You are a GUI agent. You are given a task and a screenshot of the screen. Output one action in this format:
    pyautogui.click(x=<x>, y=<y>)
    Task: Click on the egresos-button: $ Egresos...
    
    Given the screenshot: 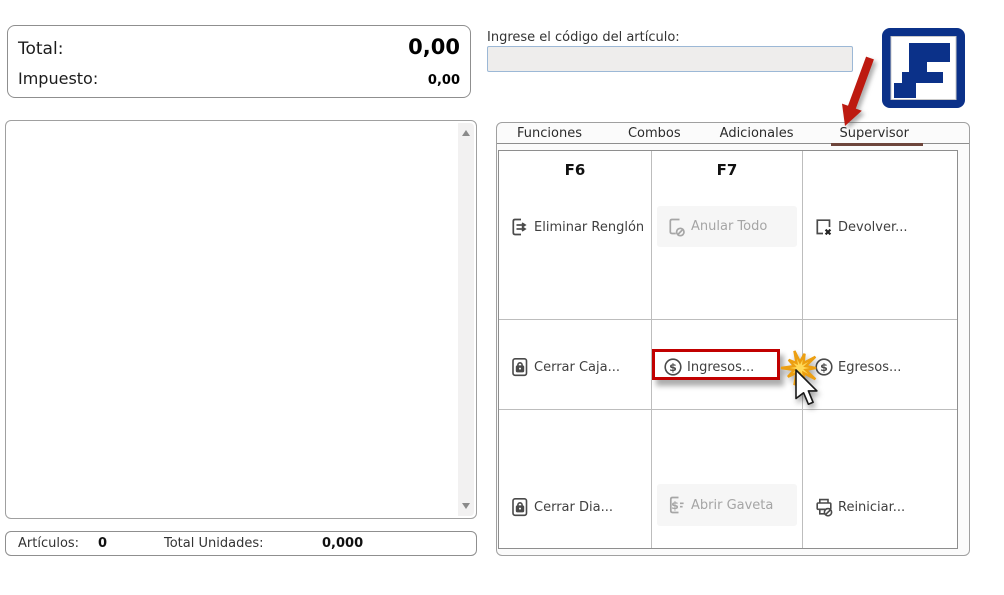 What is the action you would take?
    pyautogui.click(x=857, y=367)
    